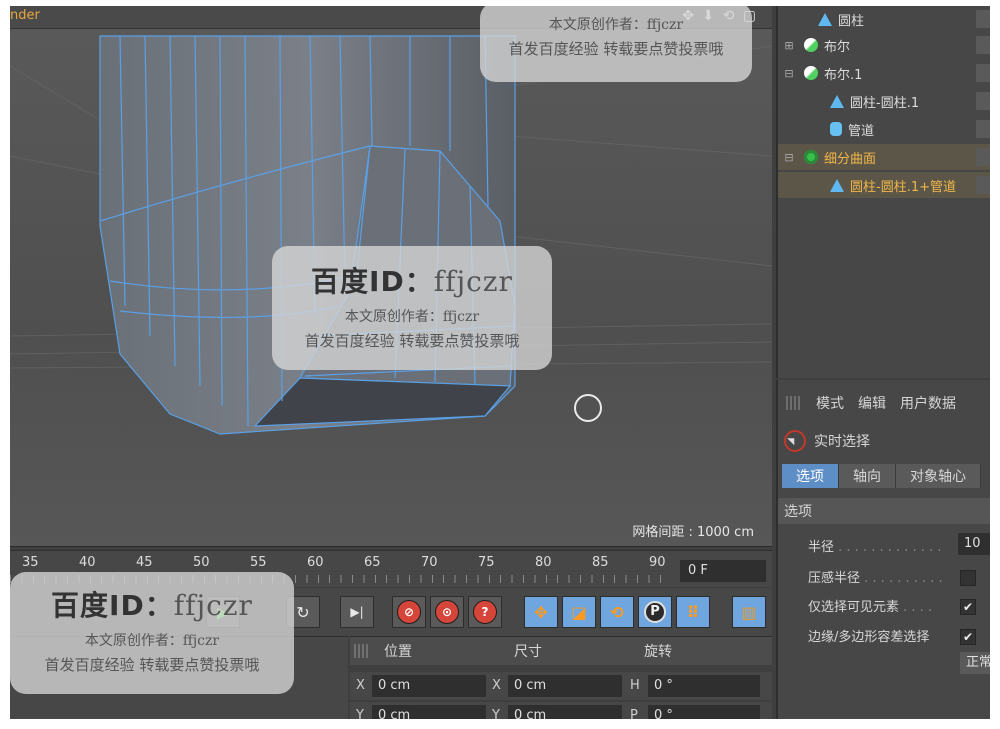 This screenshot has height=729, width=1000. I want to click on object-row-boolean-1: ⊟ 布尔.1, so click(884, 73).